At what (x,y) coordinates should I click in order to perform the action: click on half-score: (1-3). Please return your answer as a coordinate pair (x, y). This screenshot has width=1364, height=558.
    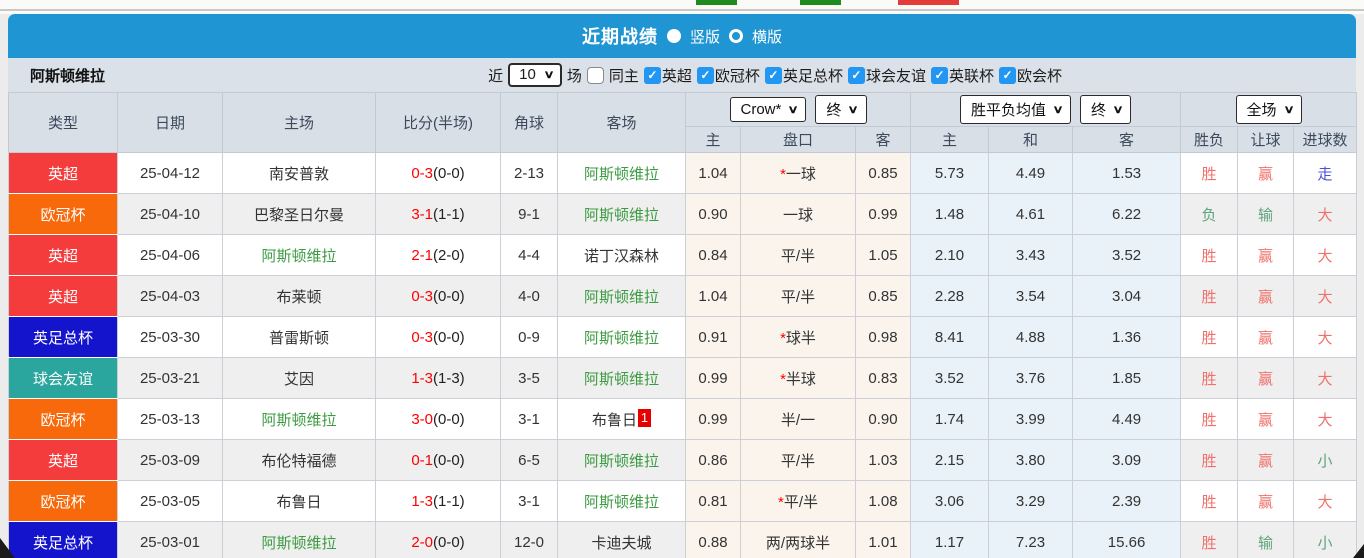
    Looking at the image, I should click on (449, 378).